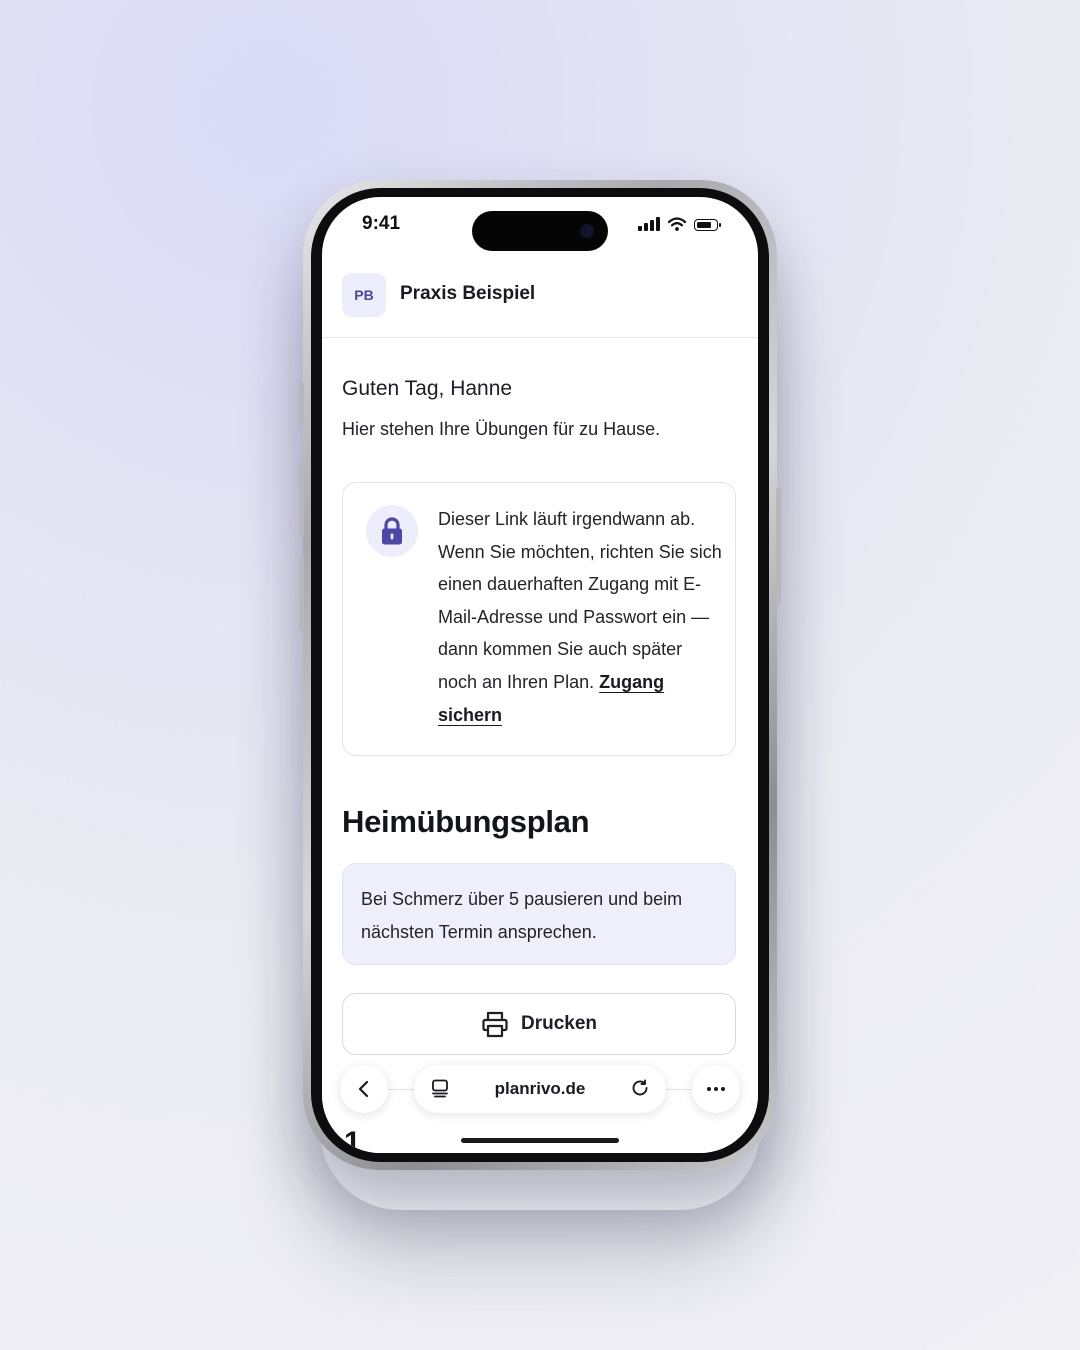 The height and width of the screenshot is (1350, 1080). What do you see at coordinates (364, 295) in the screenshot?
I see `practice-logo: PB` at bounding box center [364, 295].